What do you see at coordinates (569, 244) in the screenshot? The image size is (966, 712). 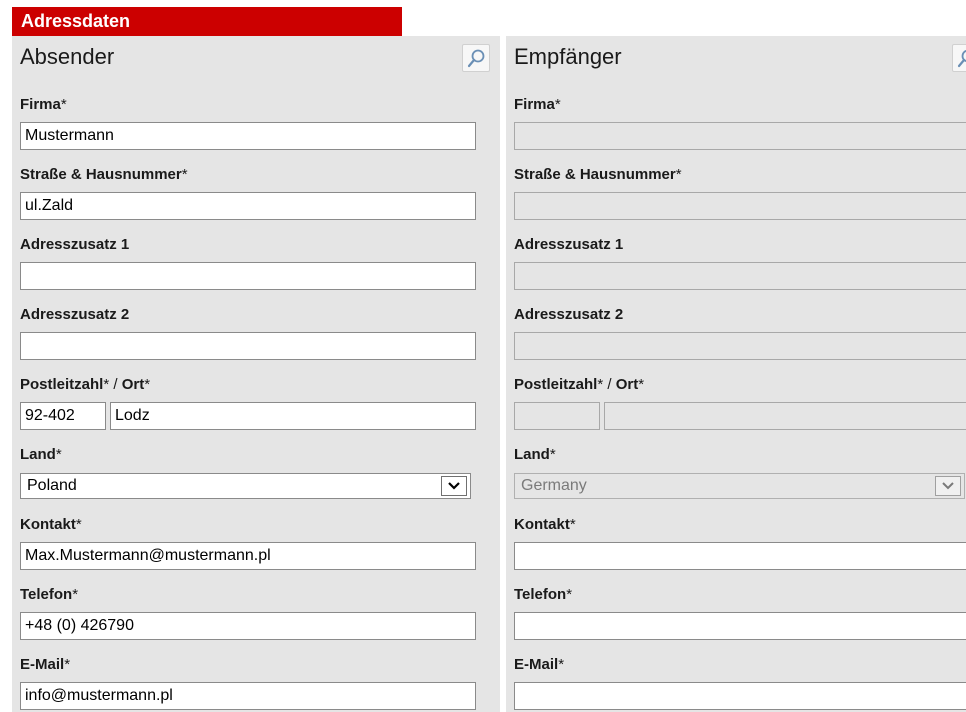 I see `recipient-addr1-label: Adresszusatz 1` at bounding box center [569, 244].